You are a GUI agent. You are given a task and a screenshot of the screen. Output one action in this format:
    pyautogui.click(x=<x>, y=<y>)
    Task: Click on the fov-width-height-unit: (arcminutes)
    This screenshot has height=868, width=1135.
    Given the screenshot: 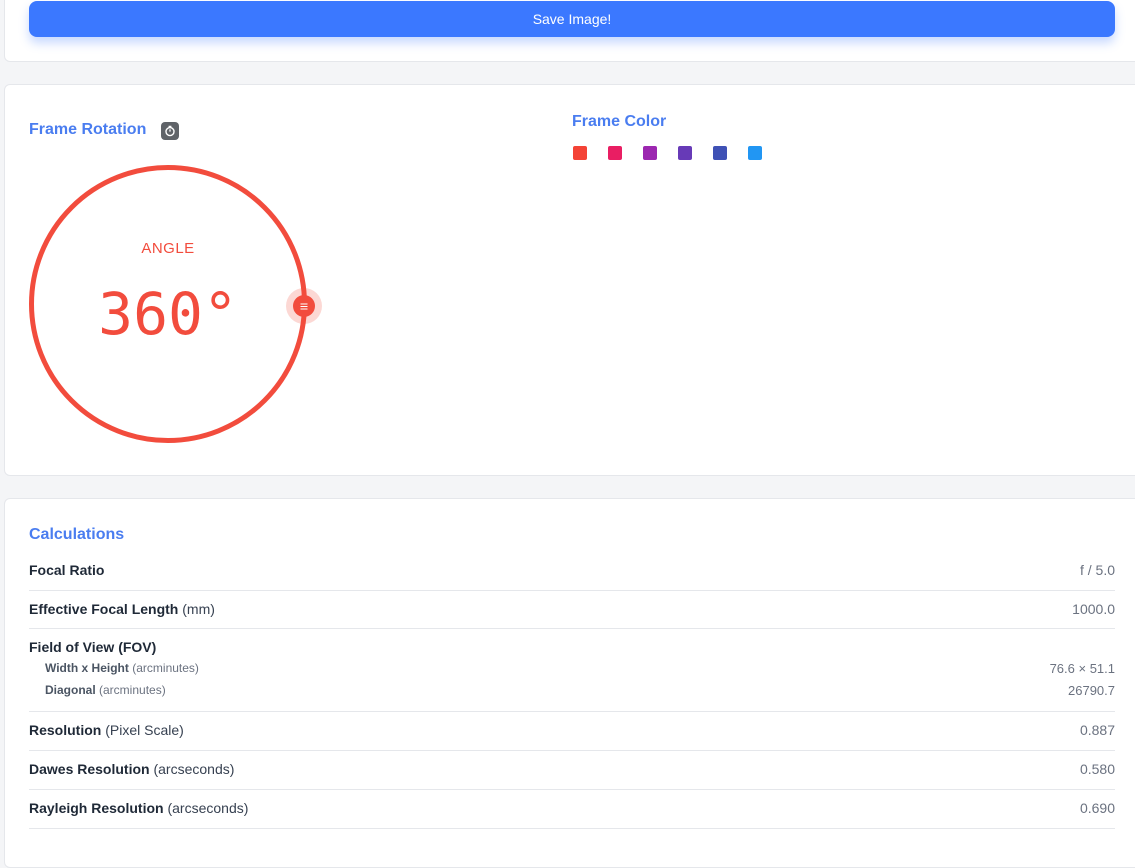 What is the action you would take?
    pyautogui.click(x=165, y=668)
    